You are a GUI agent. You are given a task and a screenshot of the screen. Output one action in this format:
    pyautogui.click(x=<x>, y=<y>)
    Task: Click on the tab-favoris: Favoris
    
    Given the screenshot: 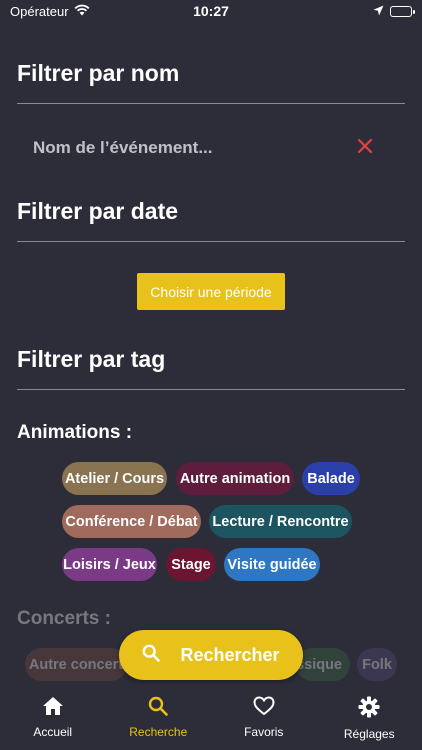 What is the action you would take?
    pyautogui.click(x=264, y=717)
    